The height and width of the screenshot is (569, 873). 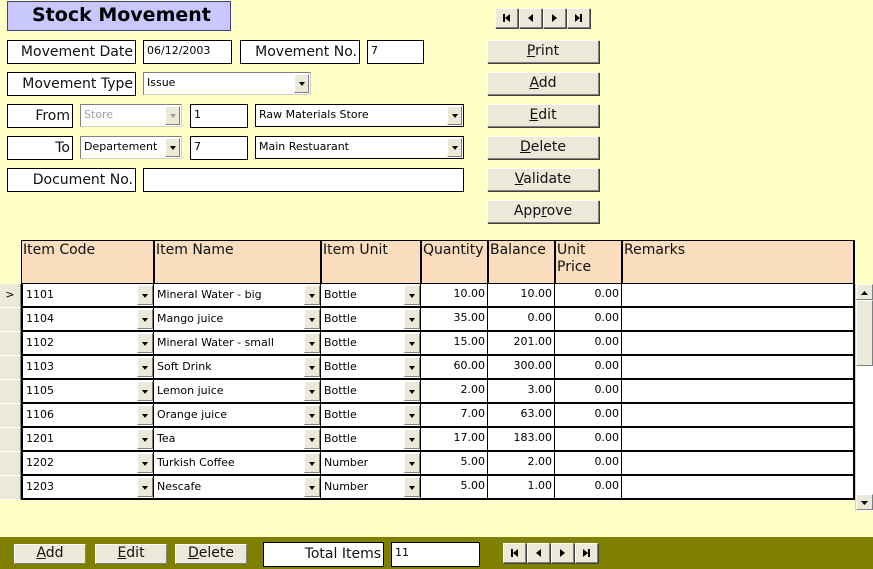 I want to click on item-code-cell: 1106, so click(x=88, y=416).